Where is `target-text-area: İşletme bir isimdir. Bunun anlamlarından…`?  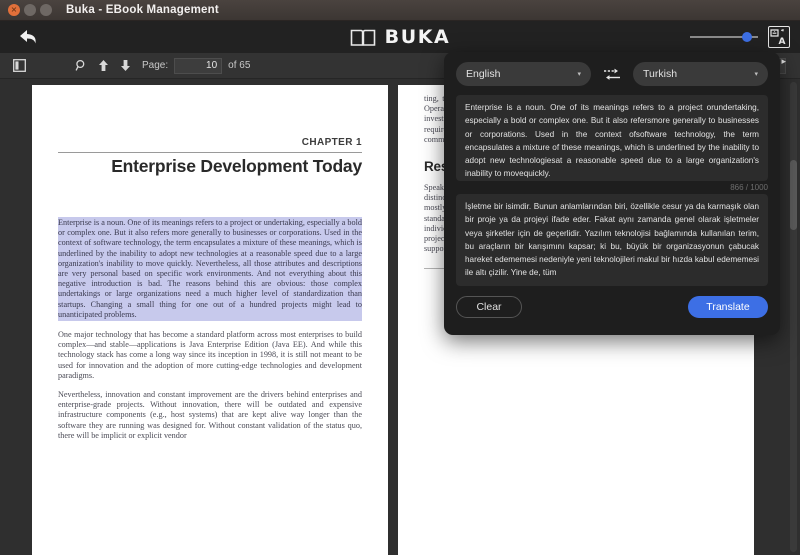
target-text-area: İşletme bir isimdir. Bunun anlamlarından… is located at coordinates (612, 240).